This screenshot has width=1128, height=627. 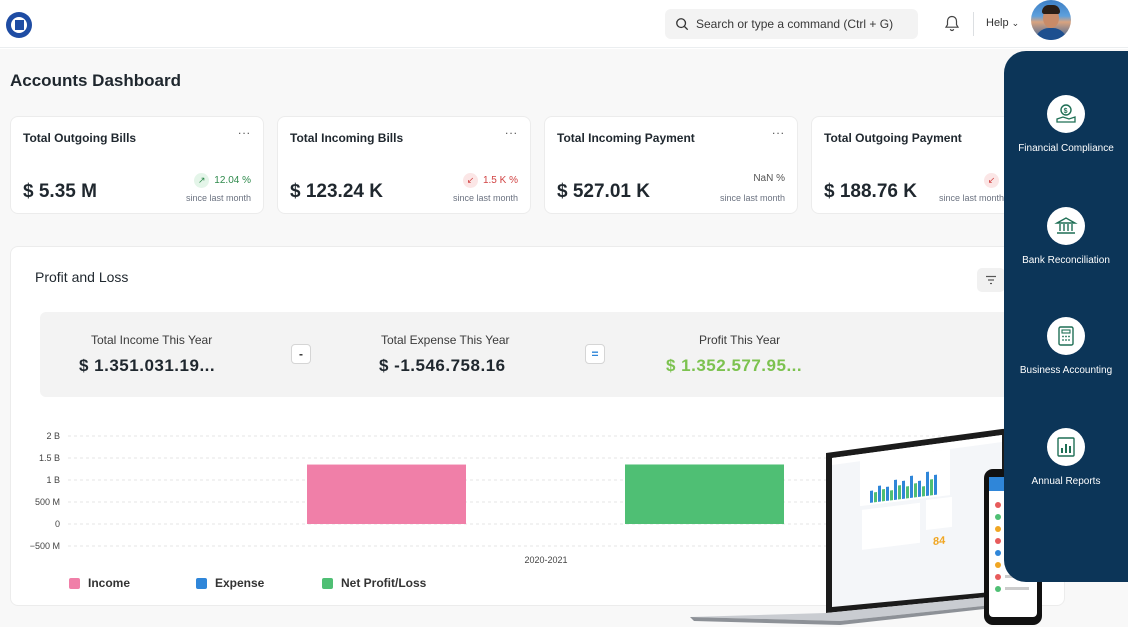 What do you see at coordinates (99, 583) in the screenshot?
I see `legend-income: Income` at bounding box center [99, 583].